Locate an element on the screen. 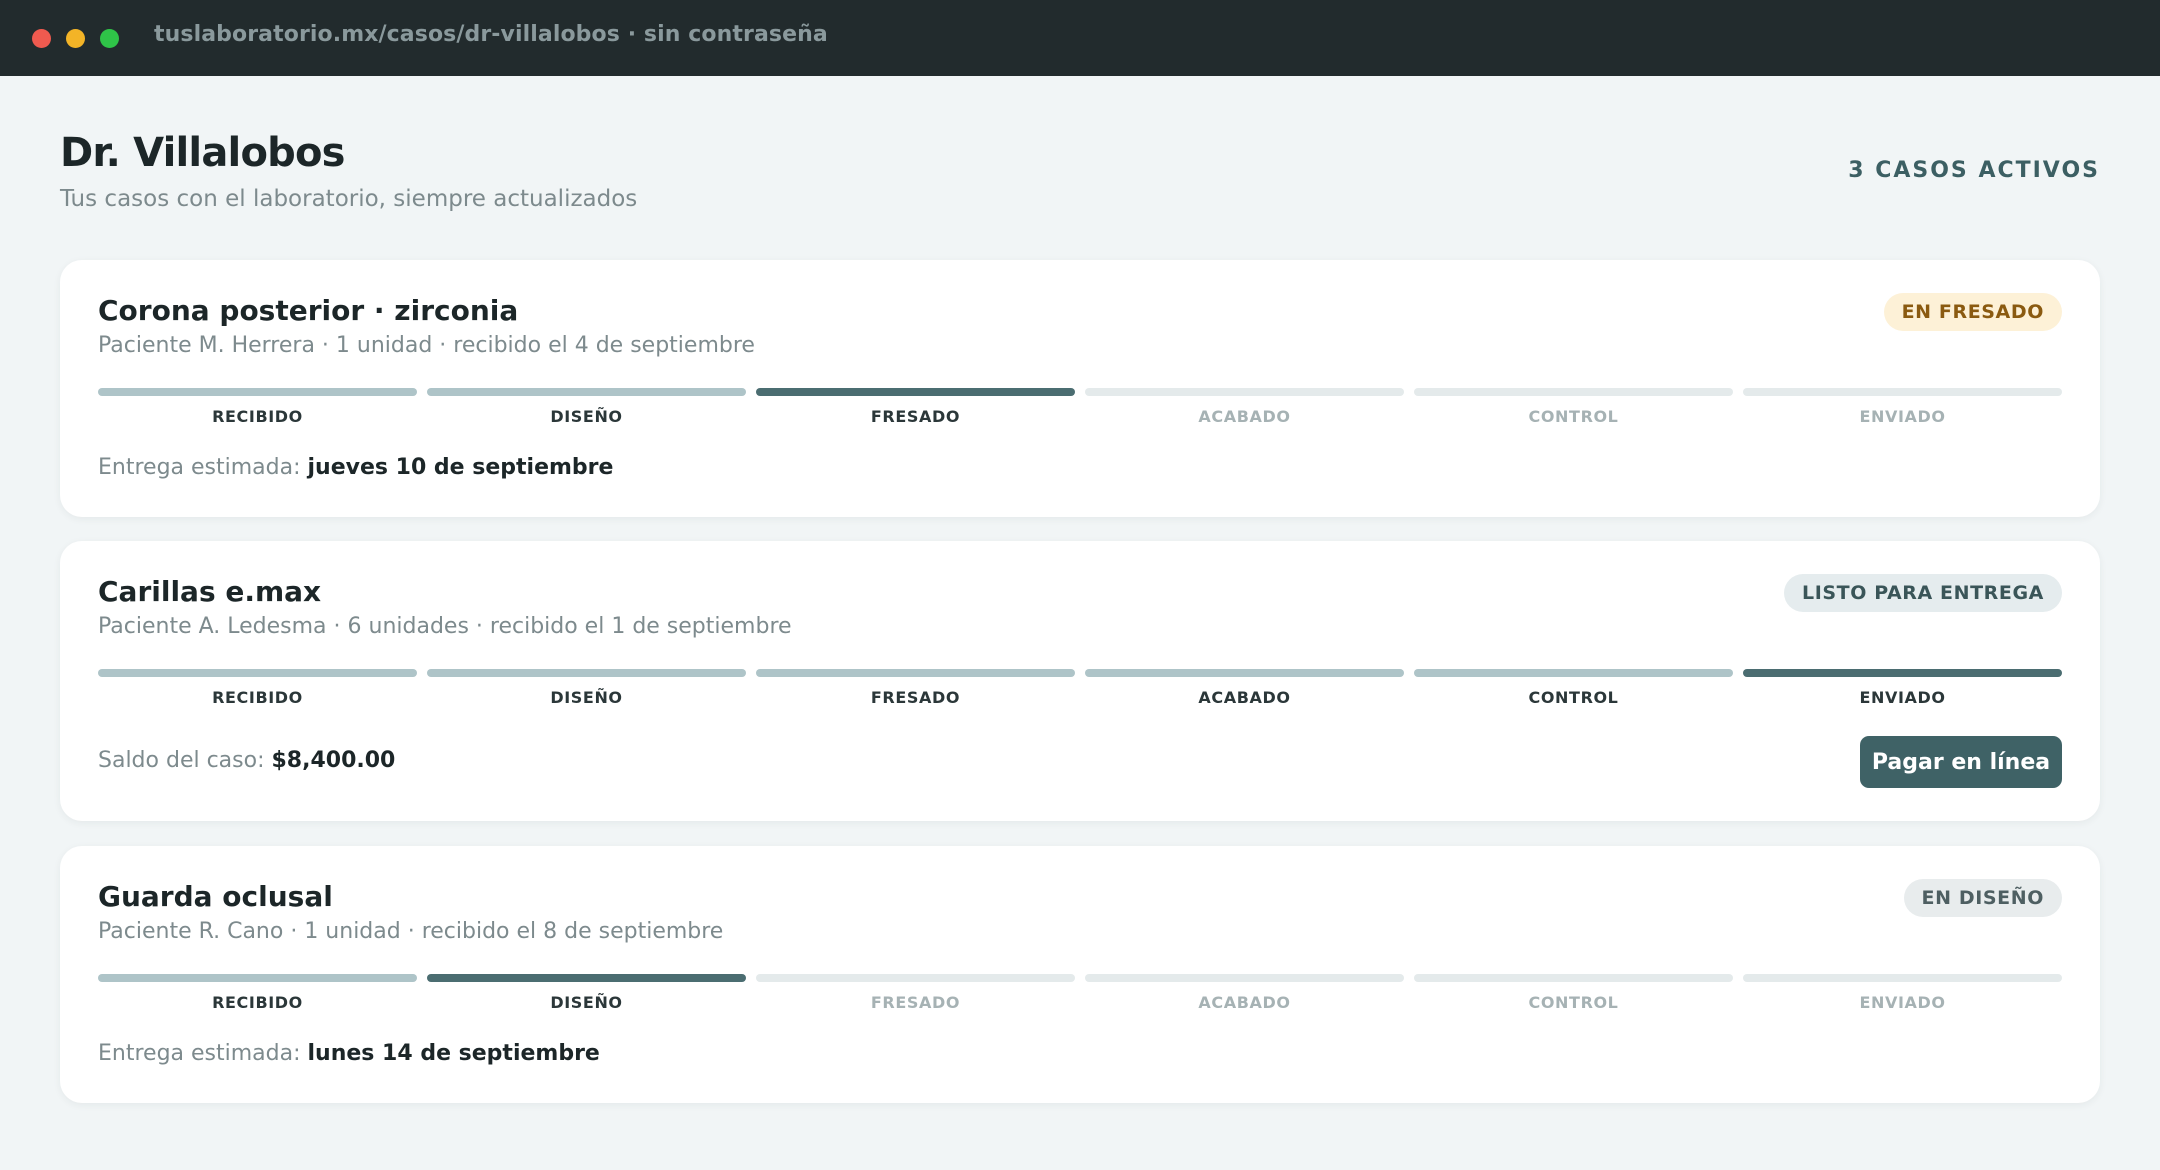  page-title: Dr. Villalobos is located at coordinates (202, 153).